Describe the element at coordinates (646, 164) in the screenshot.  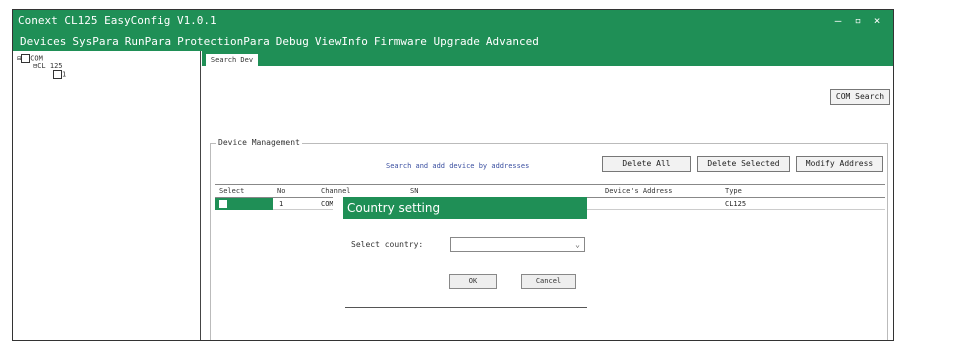
I see `delete-all-button: Delete All` at that location.